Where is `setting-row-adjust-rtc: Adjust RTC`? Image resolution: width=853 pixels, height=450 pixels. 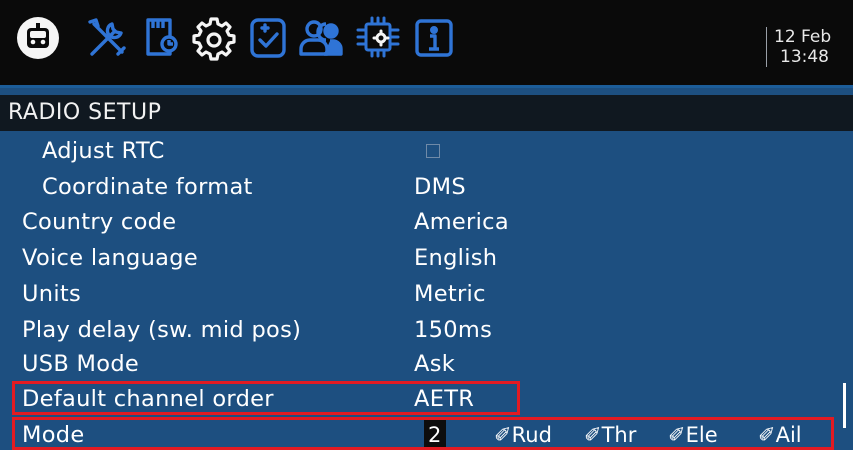 setting-row-adjust-rtc: Adjust RTC is located at coordinates (422, 151).